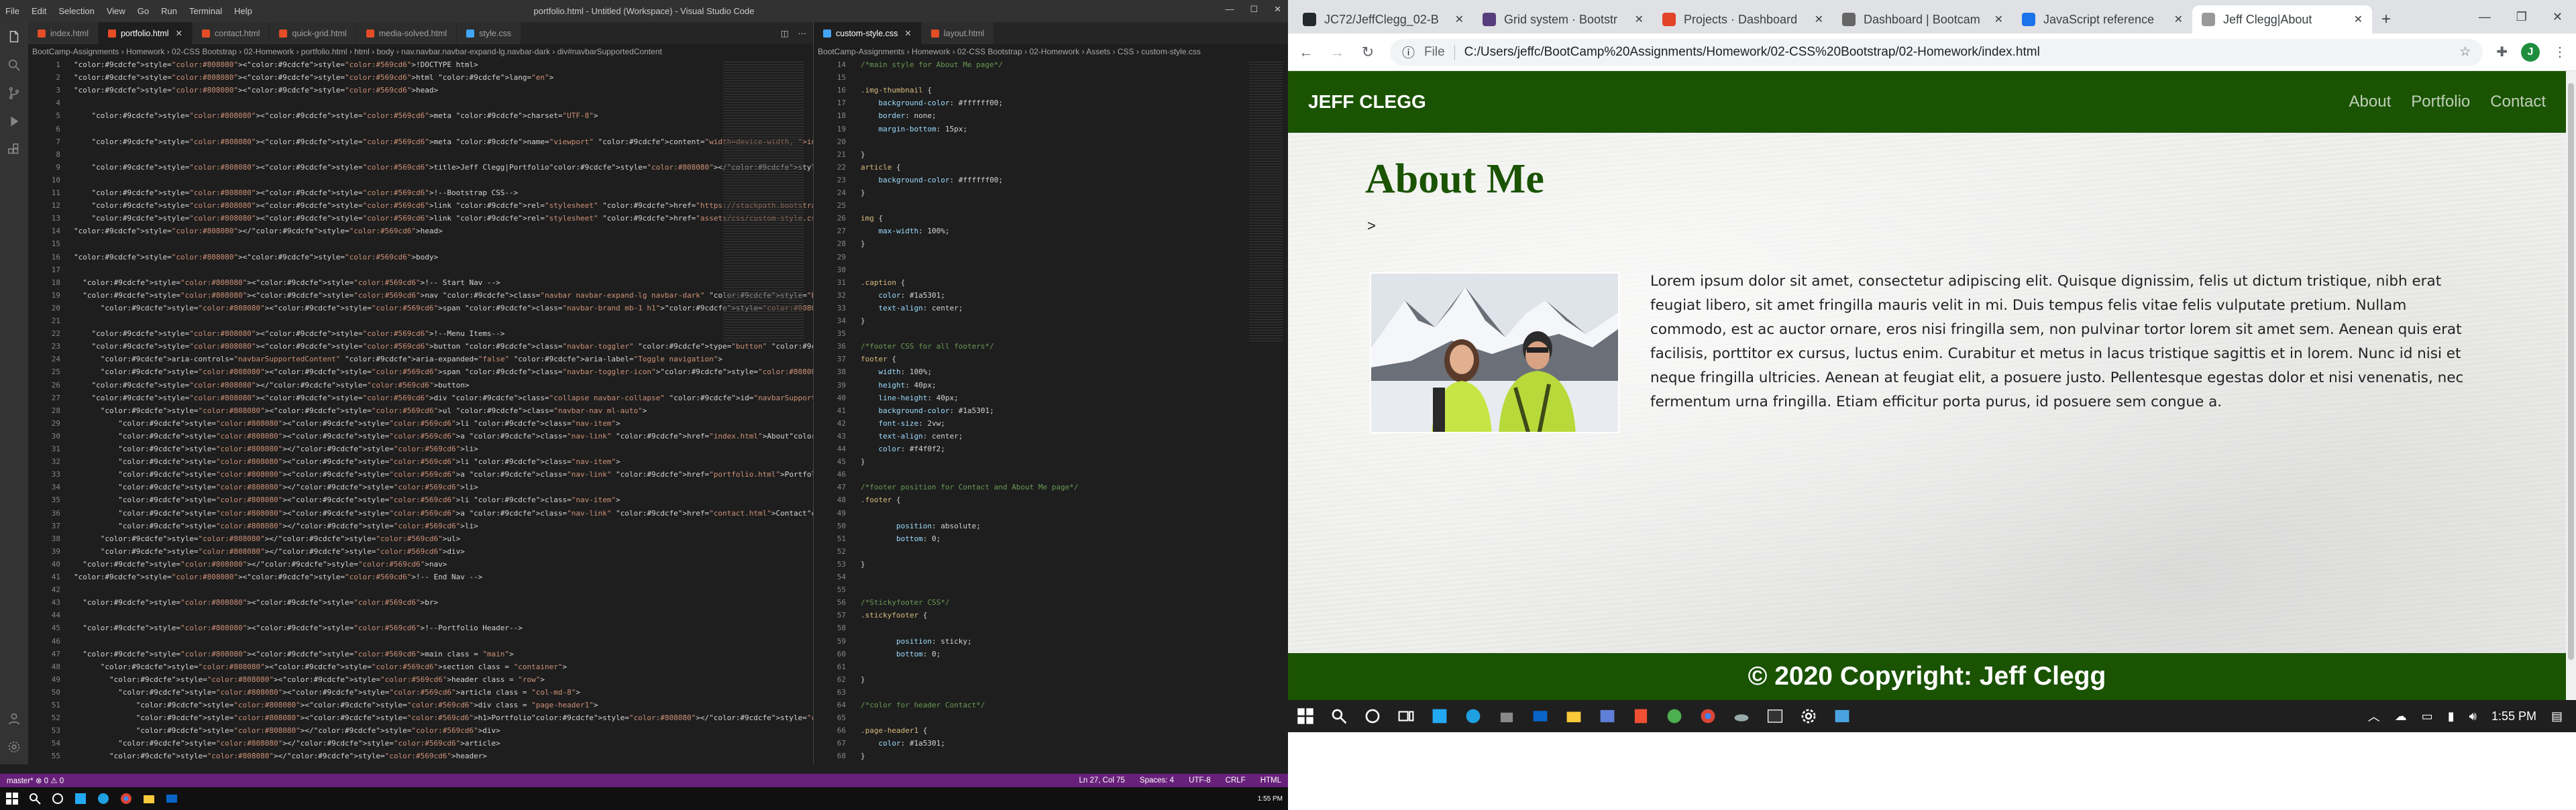 This screenshot has width=2576, height=810. I want to click on close-icon: ✕, so click(2558, 17).